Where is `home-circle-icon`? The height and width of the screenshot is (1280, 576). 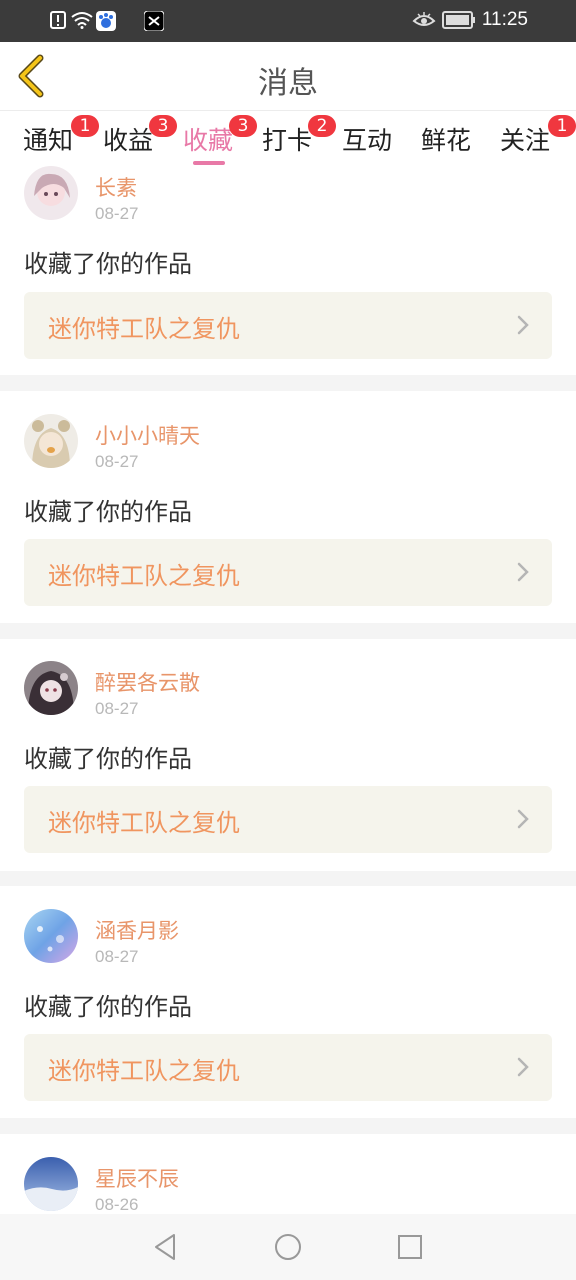 home-circle-icon is located at coordinates (288, 1247).